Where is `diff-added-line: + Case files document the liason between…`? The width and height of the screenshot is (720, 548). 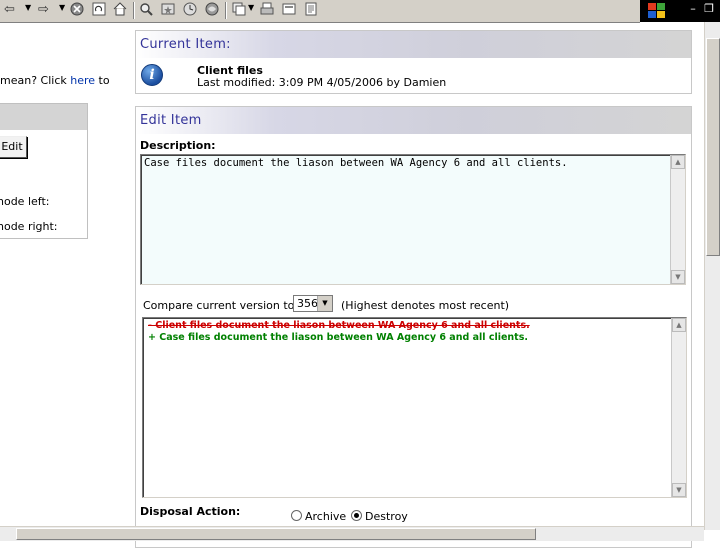
diff-added-line: + Case files document the liason between… is located at coordinates (338, 337).